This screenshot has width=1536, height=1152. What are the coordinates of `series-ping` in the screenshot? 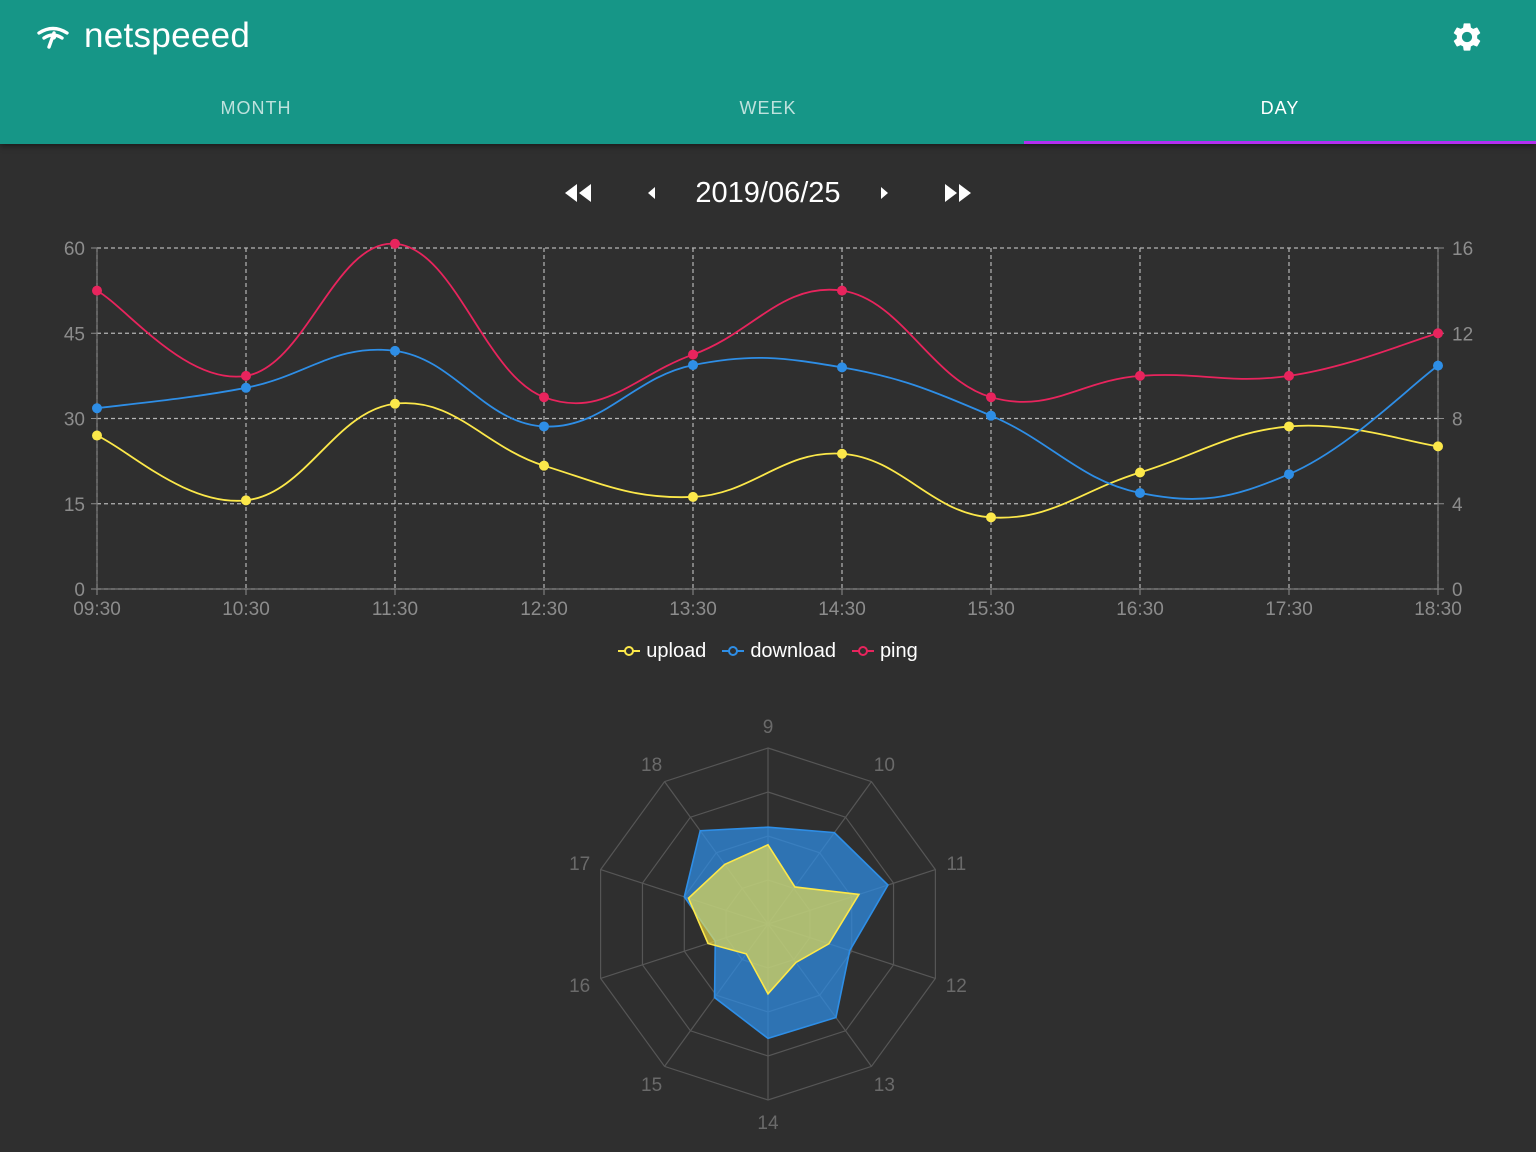 It's located at (767, 321).